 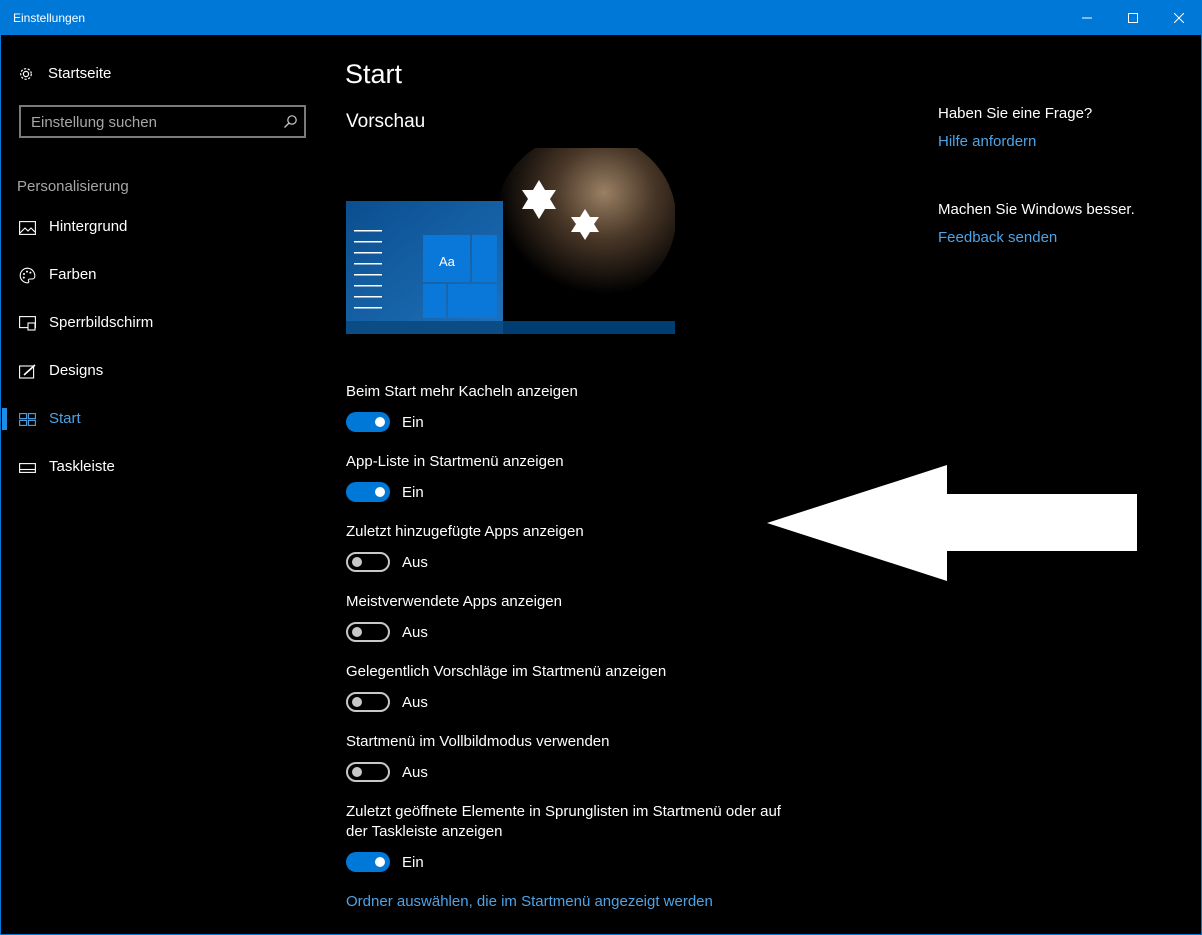 What do you see at coordinates (156, 371) in the screenshot?
I see `sidebar-item-designs: Designs` at bounding box center [156, 371].